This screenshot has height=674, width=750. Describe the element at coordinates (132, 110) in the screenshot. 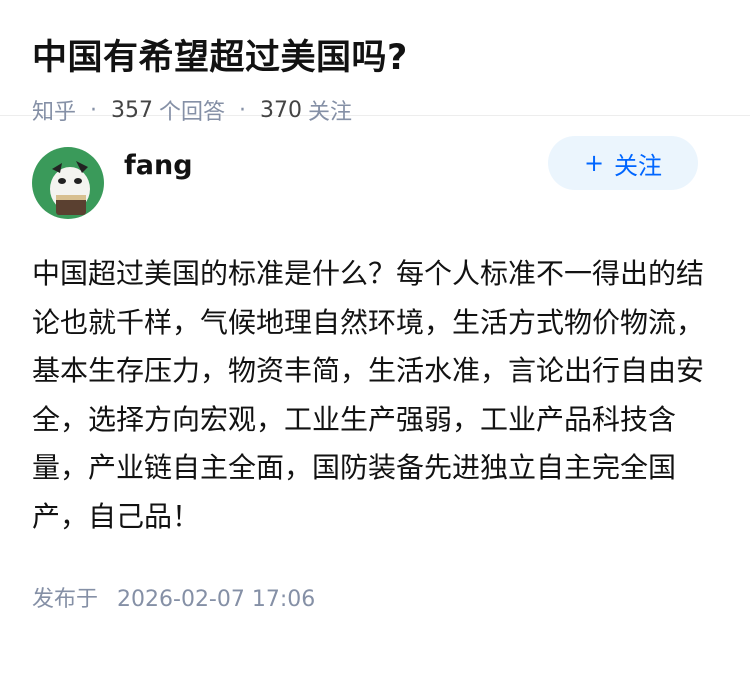

I see `answers-count: 357` at that location.